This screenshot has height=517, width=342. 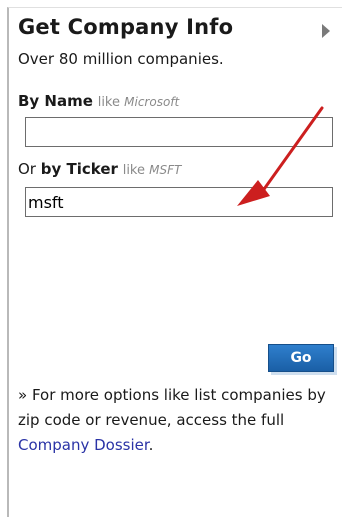 What do you see at coordinates (165, 170) in the screenshot?
I see `by-ticker-hint-example: MSFT` at bounding box center [165, 170].